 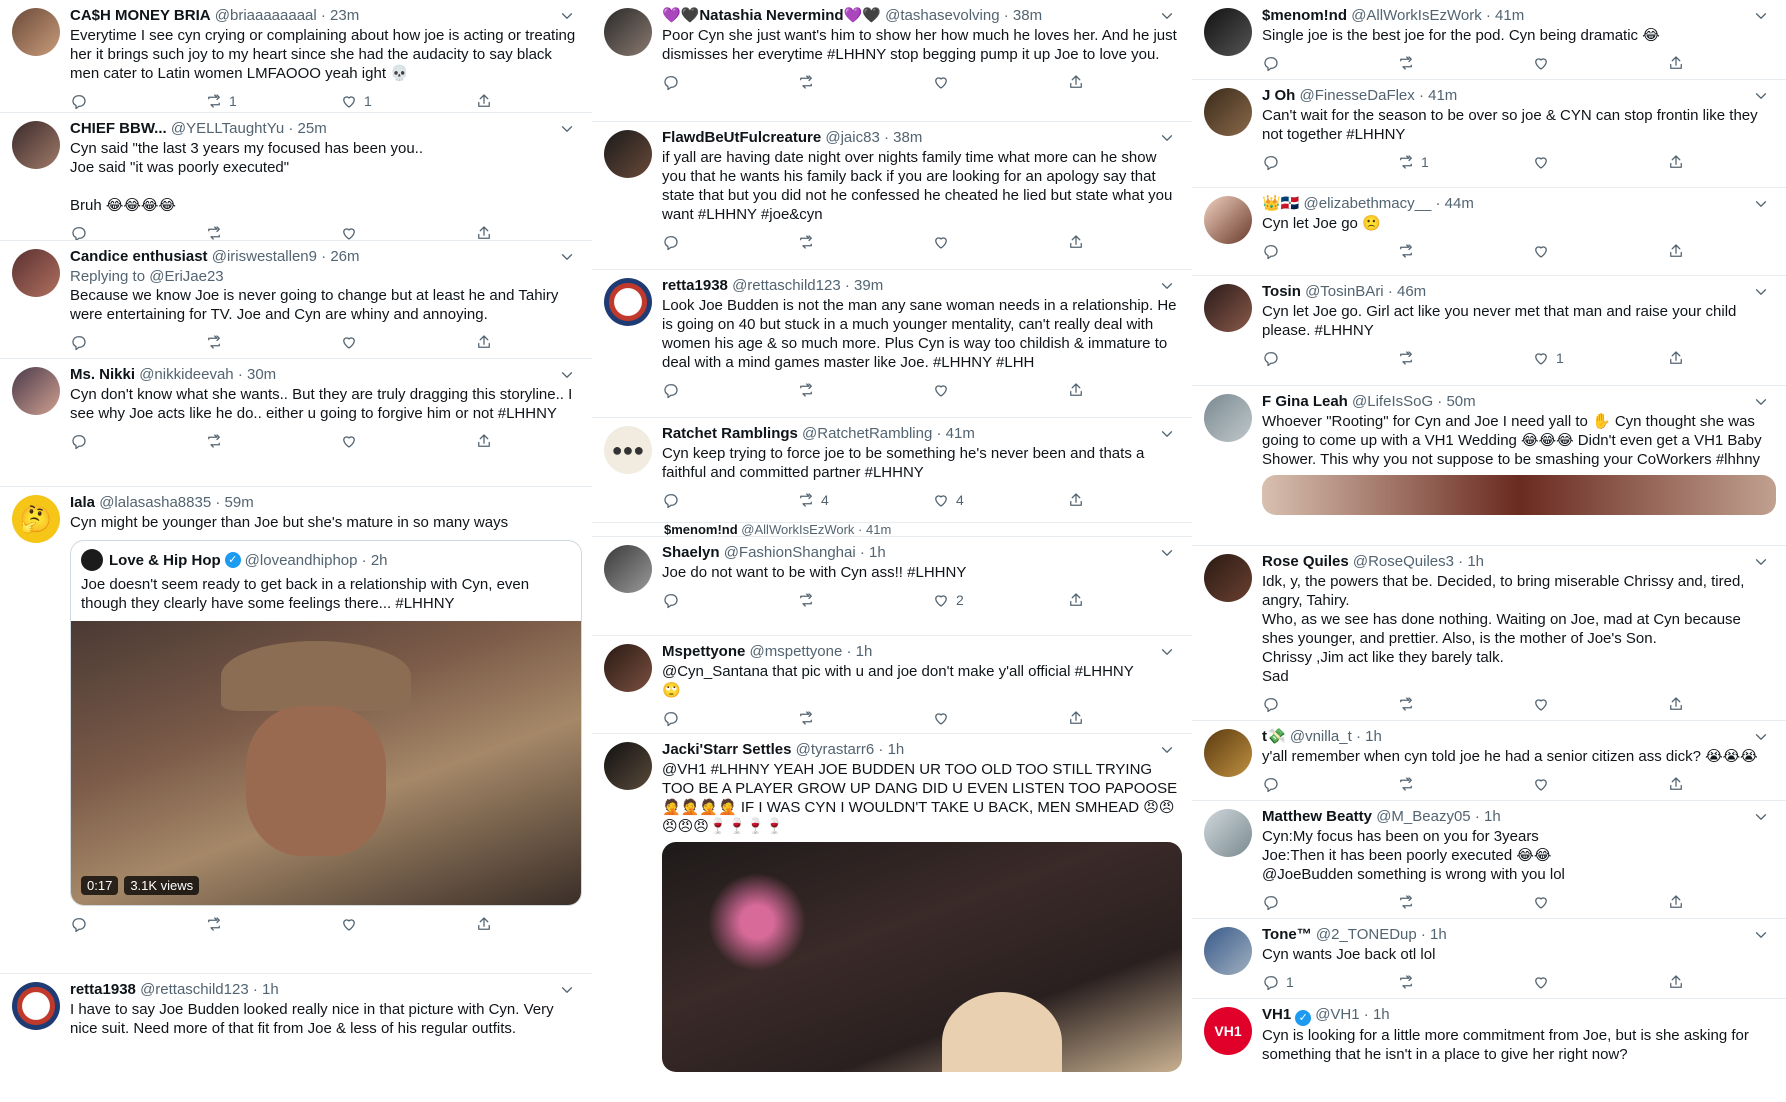 What do you see at coordinates (139, 256) in the screenshot?
I see `display-name: Candice enthusiast` at bounding box center [139, 256].